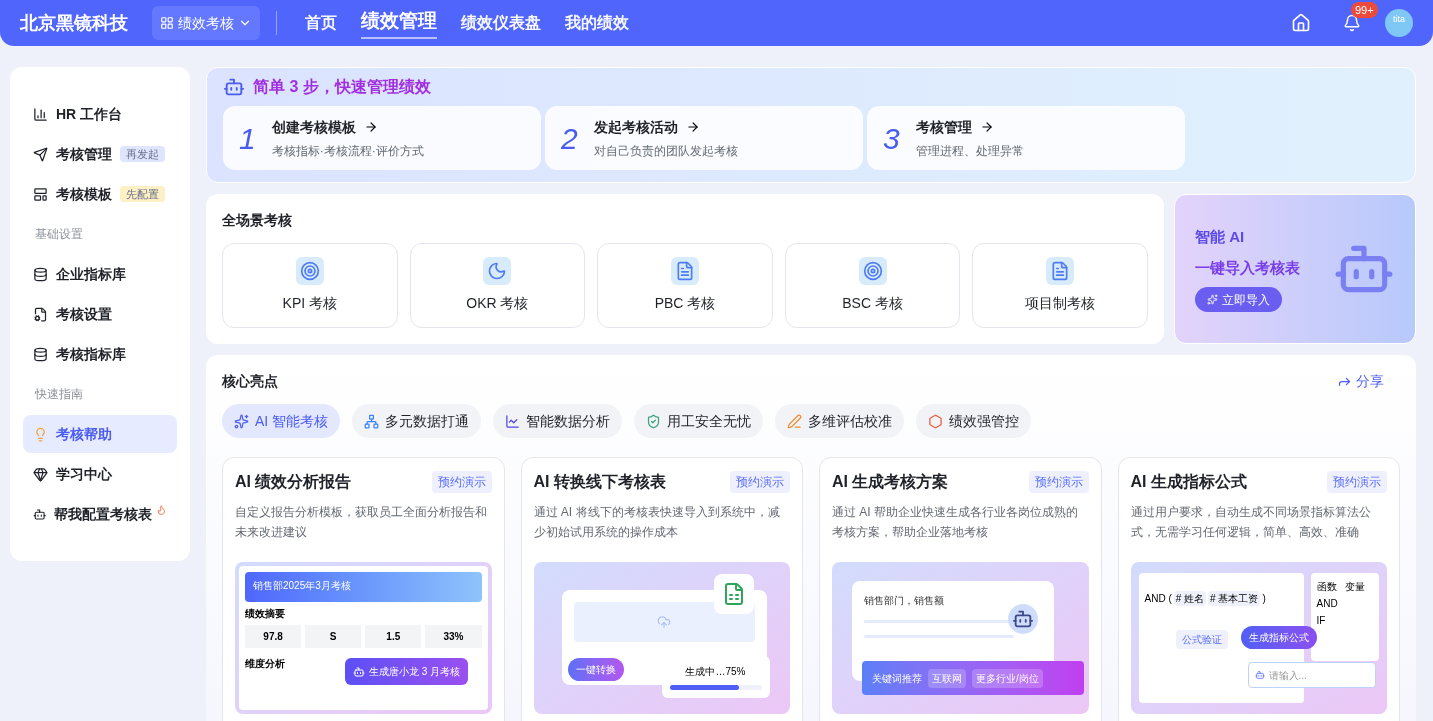 The image size is (1433, 721). What do you see at coordinates (84, 474) in the screenshot?
I see `menu-label: 学习中心` at bounding box center [84, 474].